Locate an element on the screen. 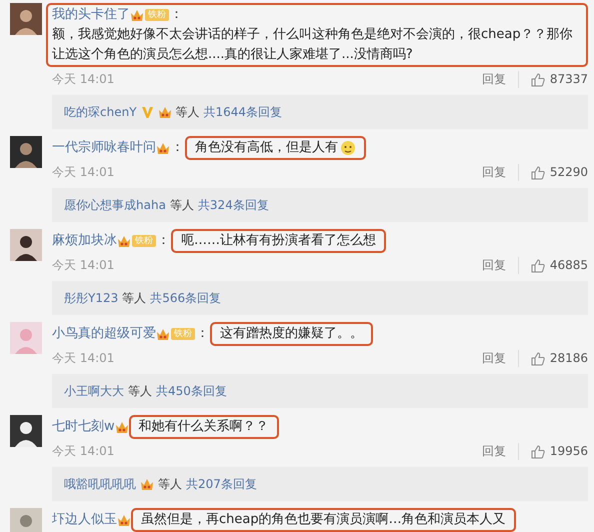 Image resolution: width=594 pixels, height=532 pixels. highlighted-comment: 这有蹭热度的嫌疑了。。 is located at coordinates (291, 334).